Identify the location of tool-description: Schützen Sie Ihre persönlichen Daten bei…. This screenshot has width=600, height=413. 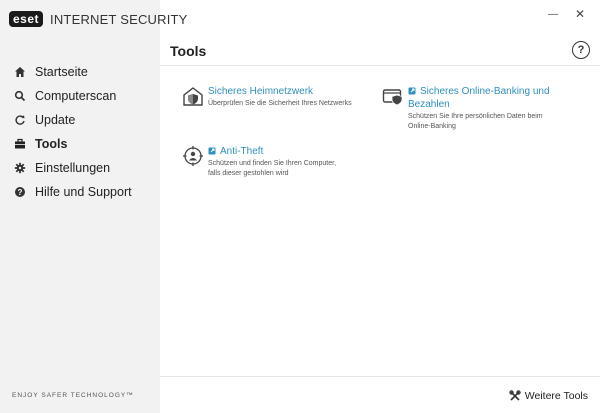
(479, 122).